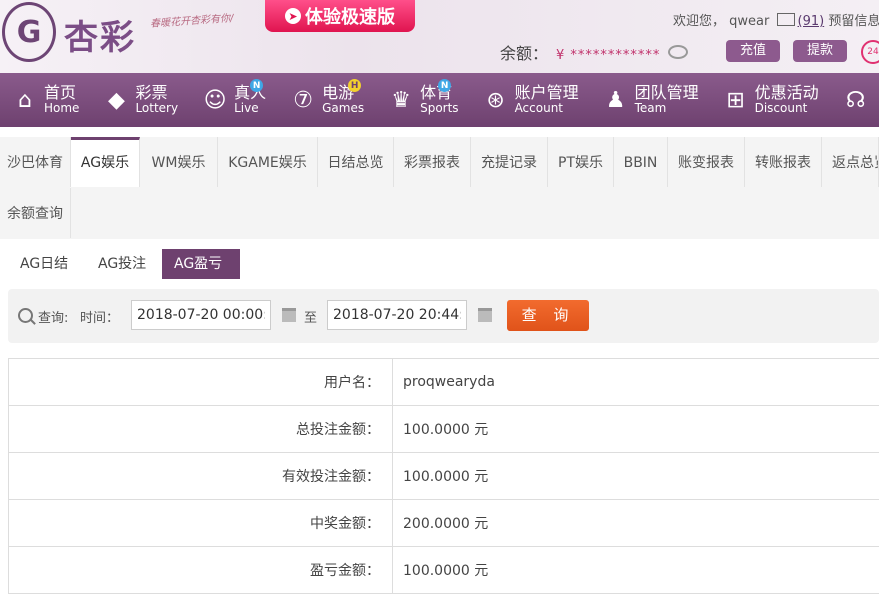  I want to click on tab-saba-sports: 沙巴体育, so click(35, 162).